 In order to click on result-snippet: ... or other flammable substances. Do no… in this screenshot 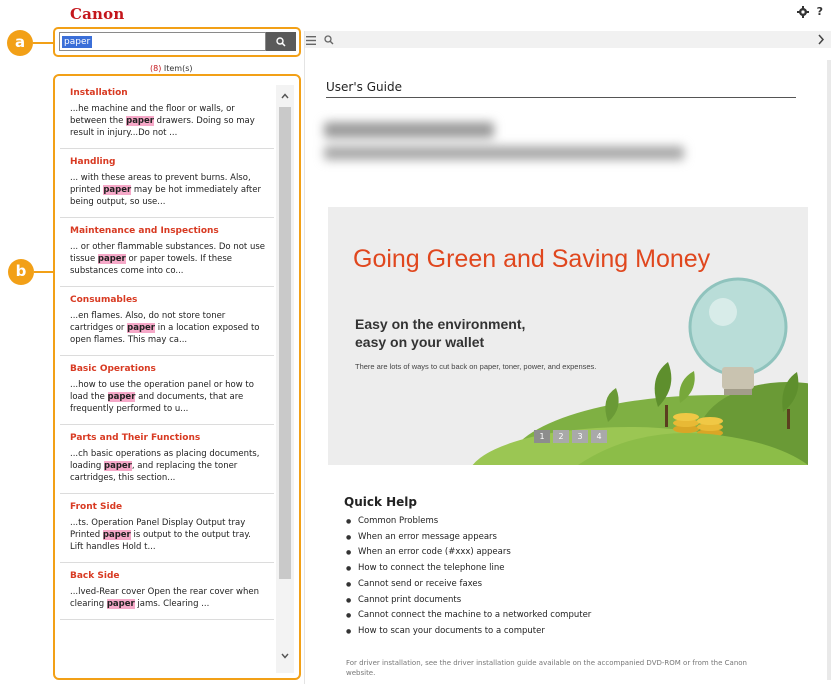, I will do `click(168, 259)`.